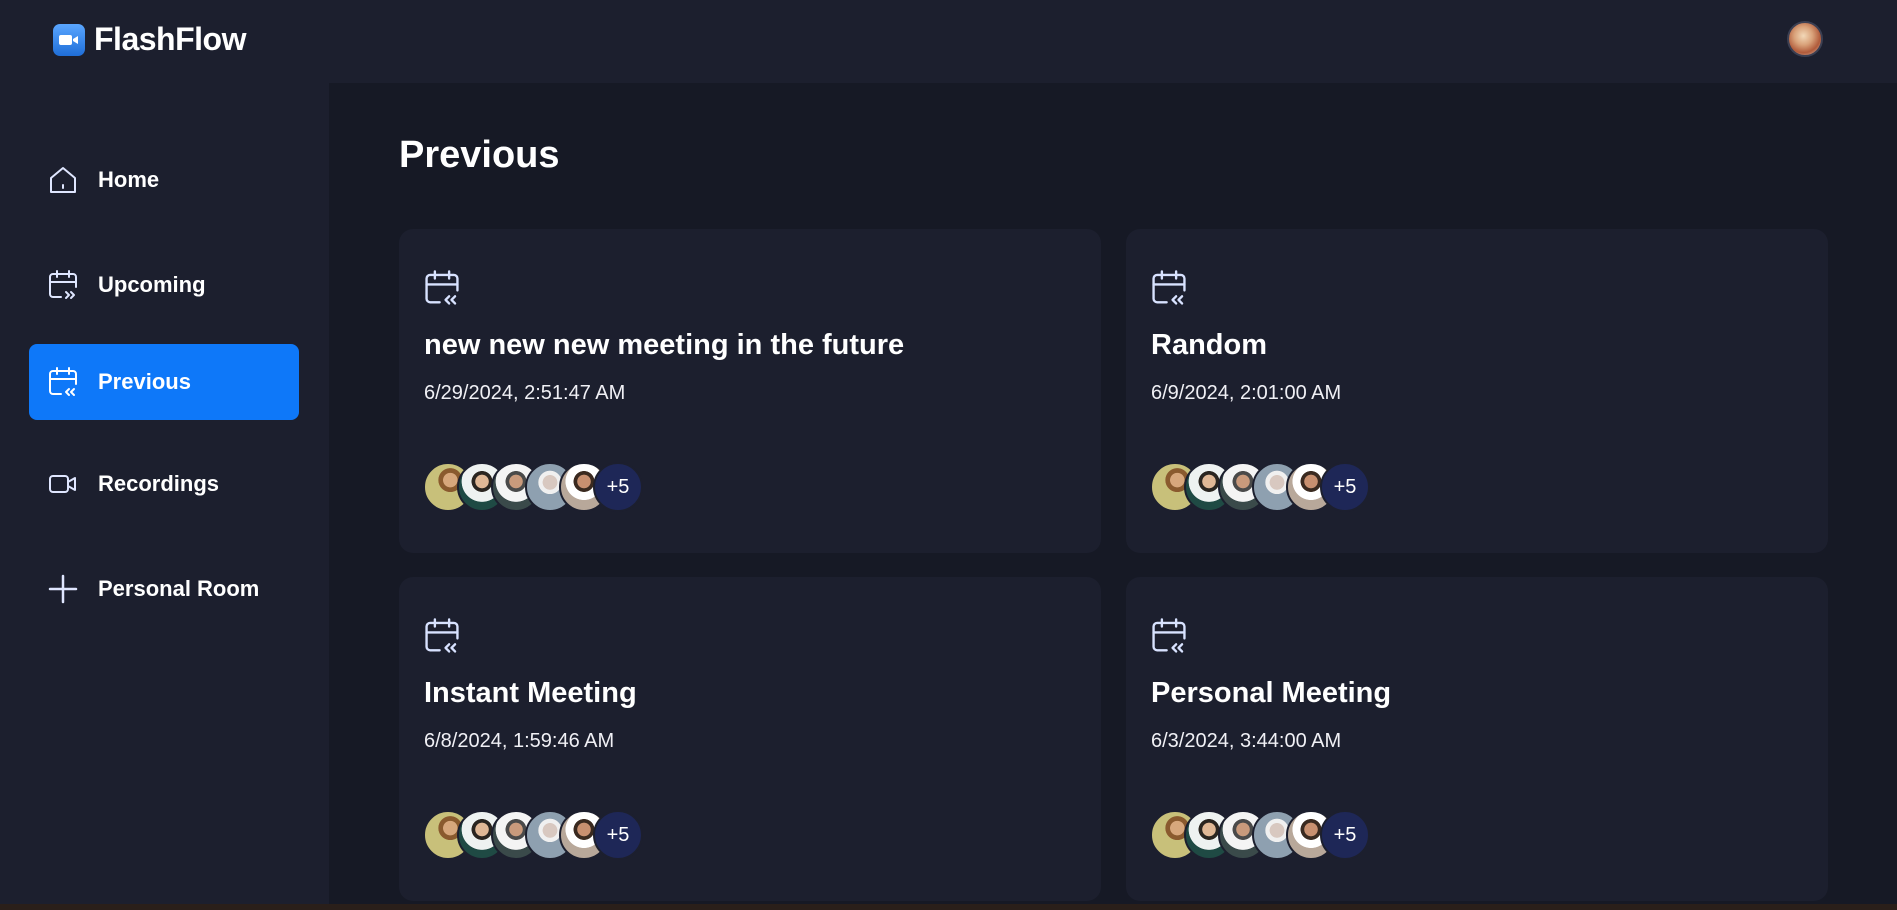 The width and height of the screenshot is (1897, 910). What do you see at coordinates (1477, 739) in the screenshot?
I see `meeting-card: Personal Meeting 6/3/2024, 3:44:00 AM +5` at bounding box center [1477, 739].